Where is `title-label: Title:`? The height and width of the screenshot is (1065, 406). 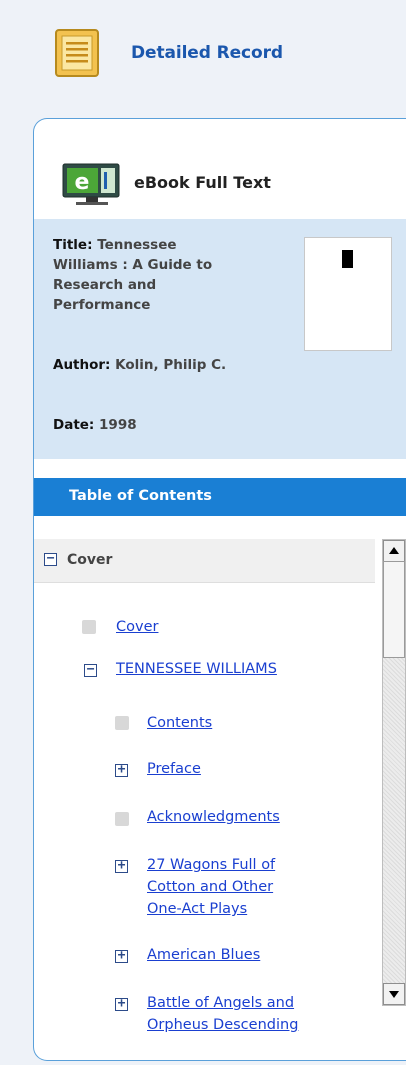
title-label: Title: is located at coordinates (73, 245).